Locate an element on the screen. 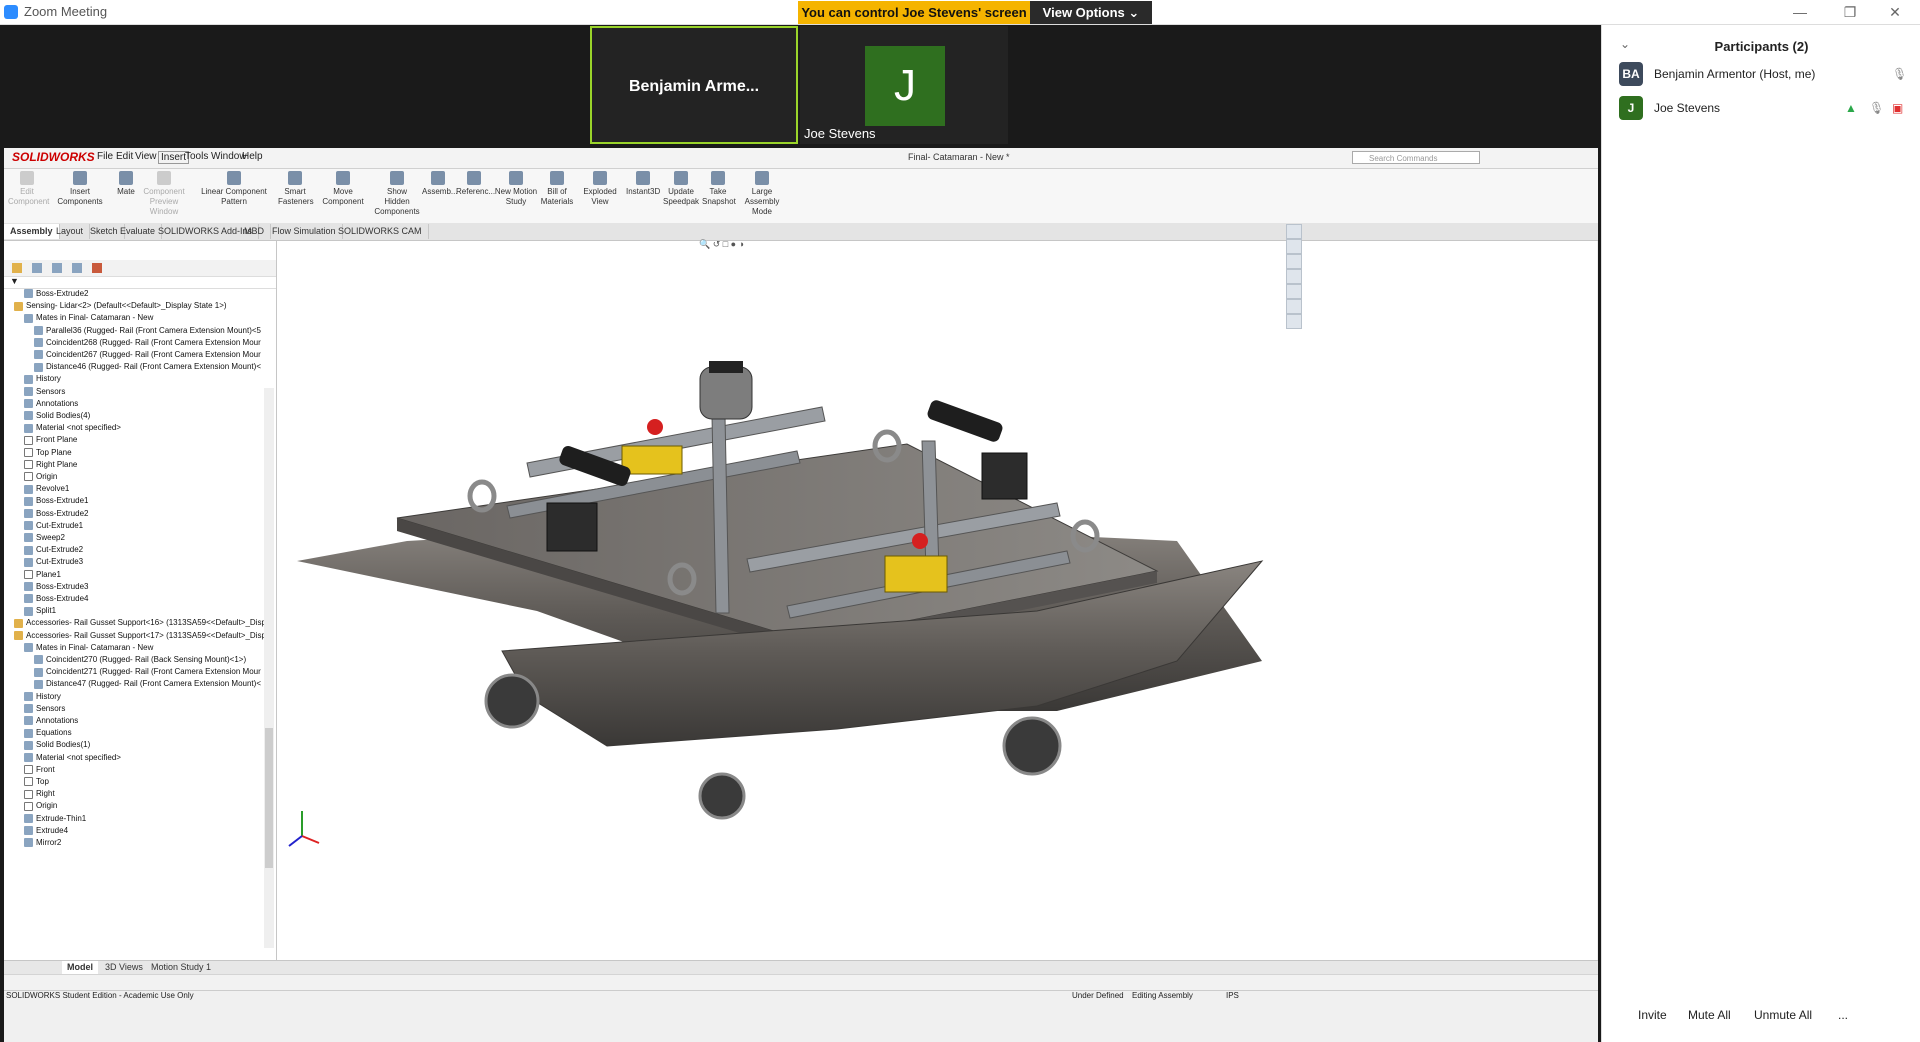  video-tile-joe: J Joe Stevens is located at coordinates (904, 85).